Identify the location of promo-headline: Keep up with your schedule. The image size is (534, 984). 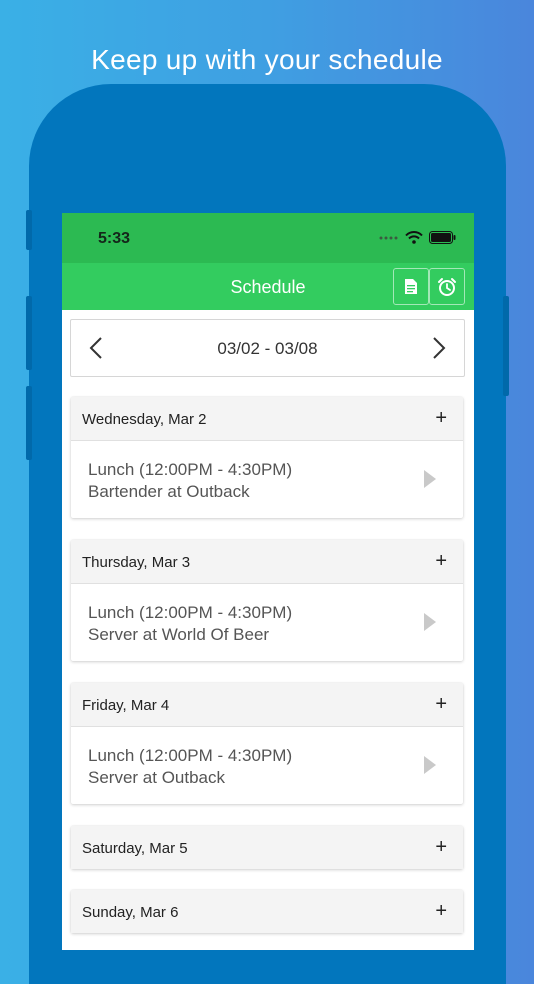
(267, 59).